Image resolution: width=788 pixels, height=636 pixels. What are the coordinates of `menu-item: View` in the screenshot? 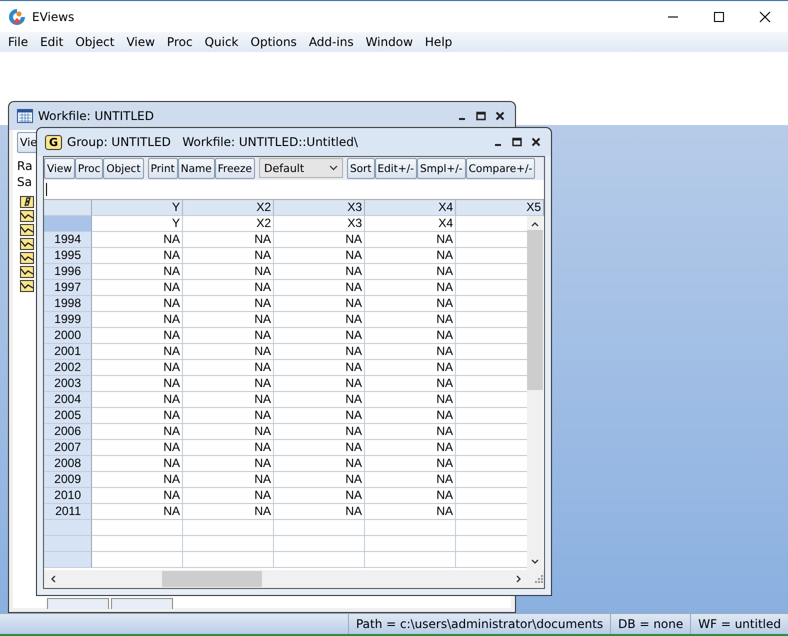 It's located at (140, 42).